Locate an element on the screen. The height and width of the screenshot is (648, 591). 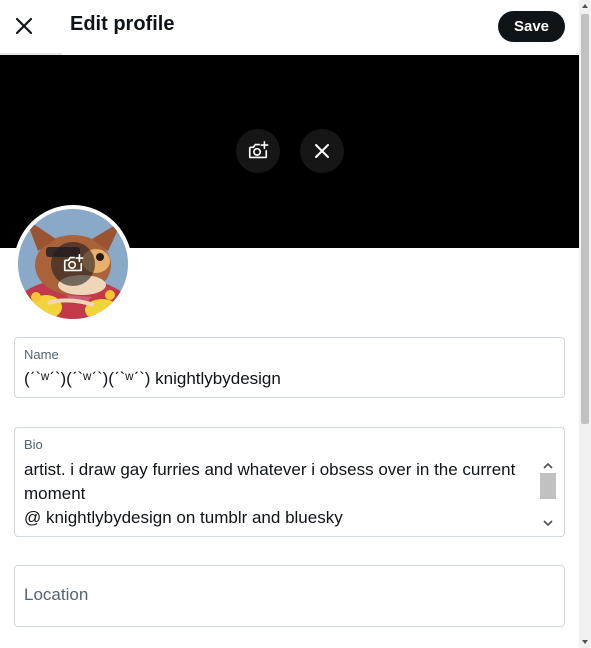
bio-line: moment is located at coordinates (55, 493).